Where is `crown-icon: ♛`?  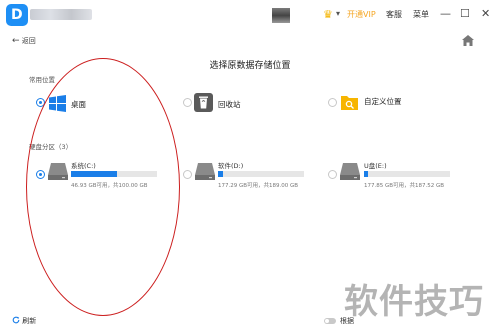 crown-icon: ♛ is located at coordinates (328, 14).